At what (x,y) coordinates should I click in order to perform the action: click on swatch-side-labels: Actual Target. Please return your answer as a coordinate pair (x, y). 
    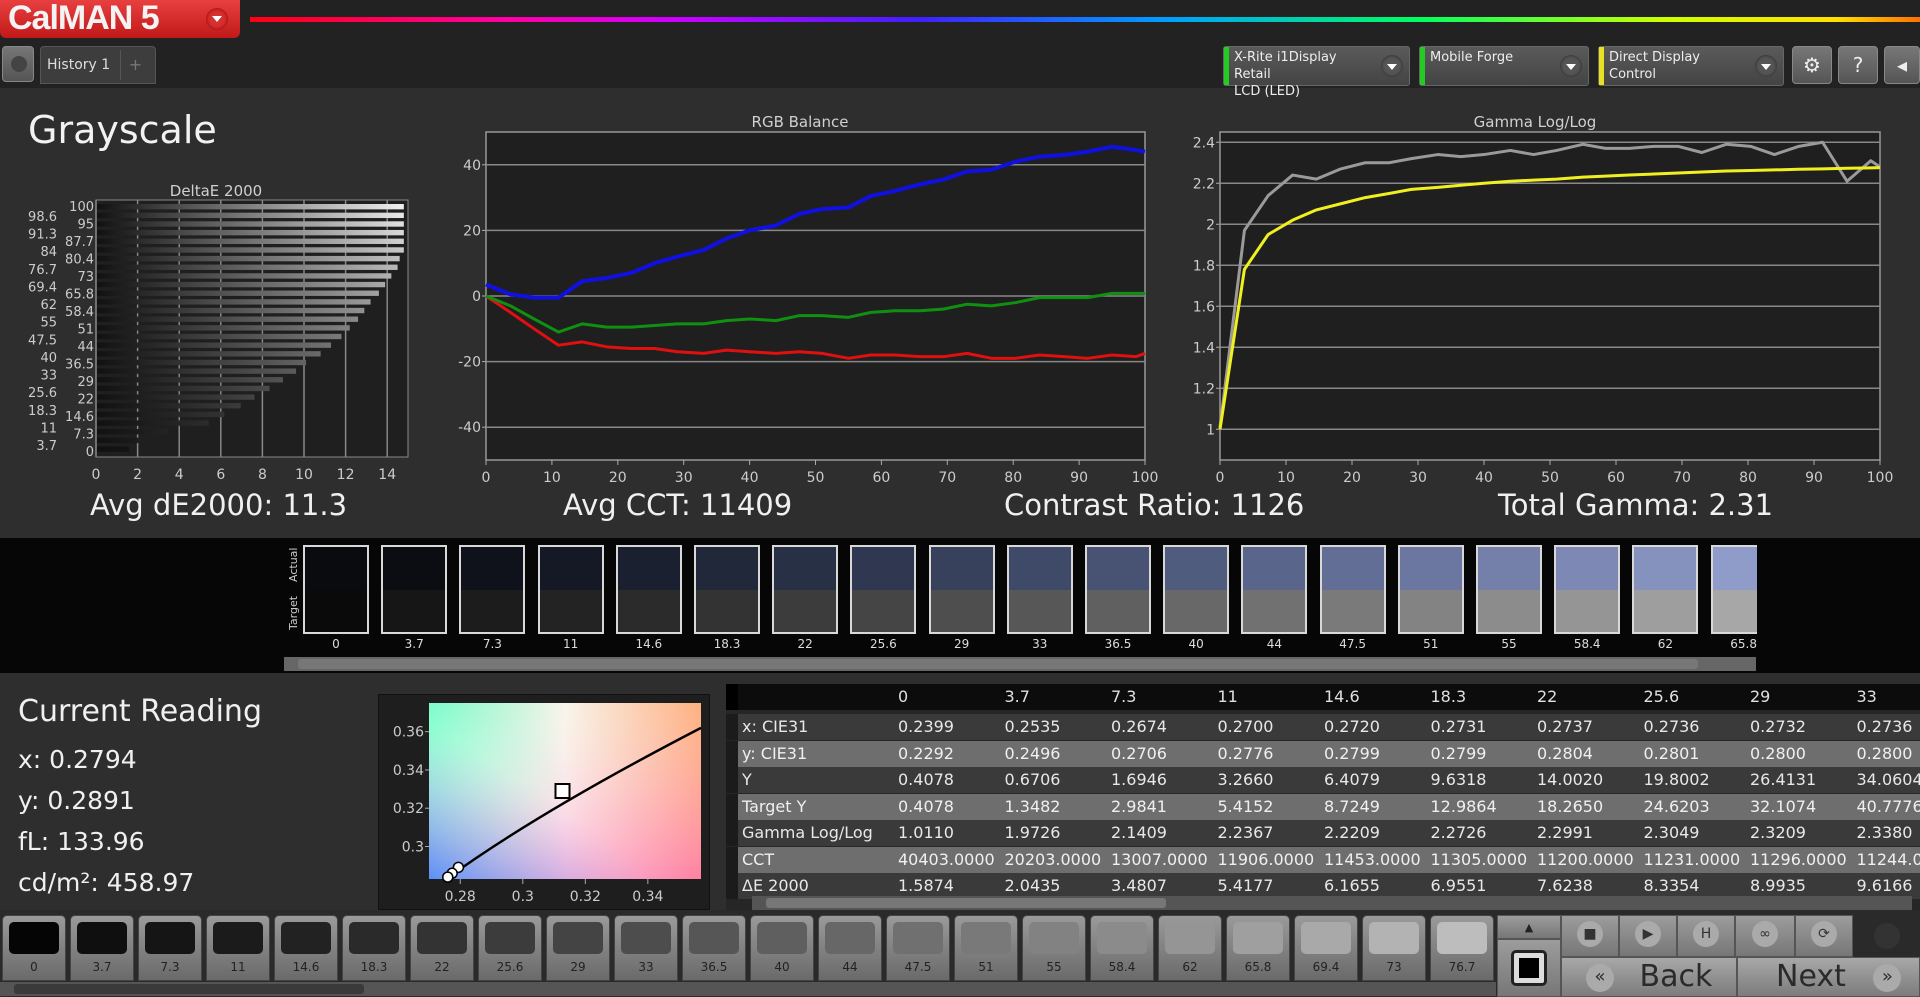
    Looking at the image, I should click on (293, 589).